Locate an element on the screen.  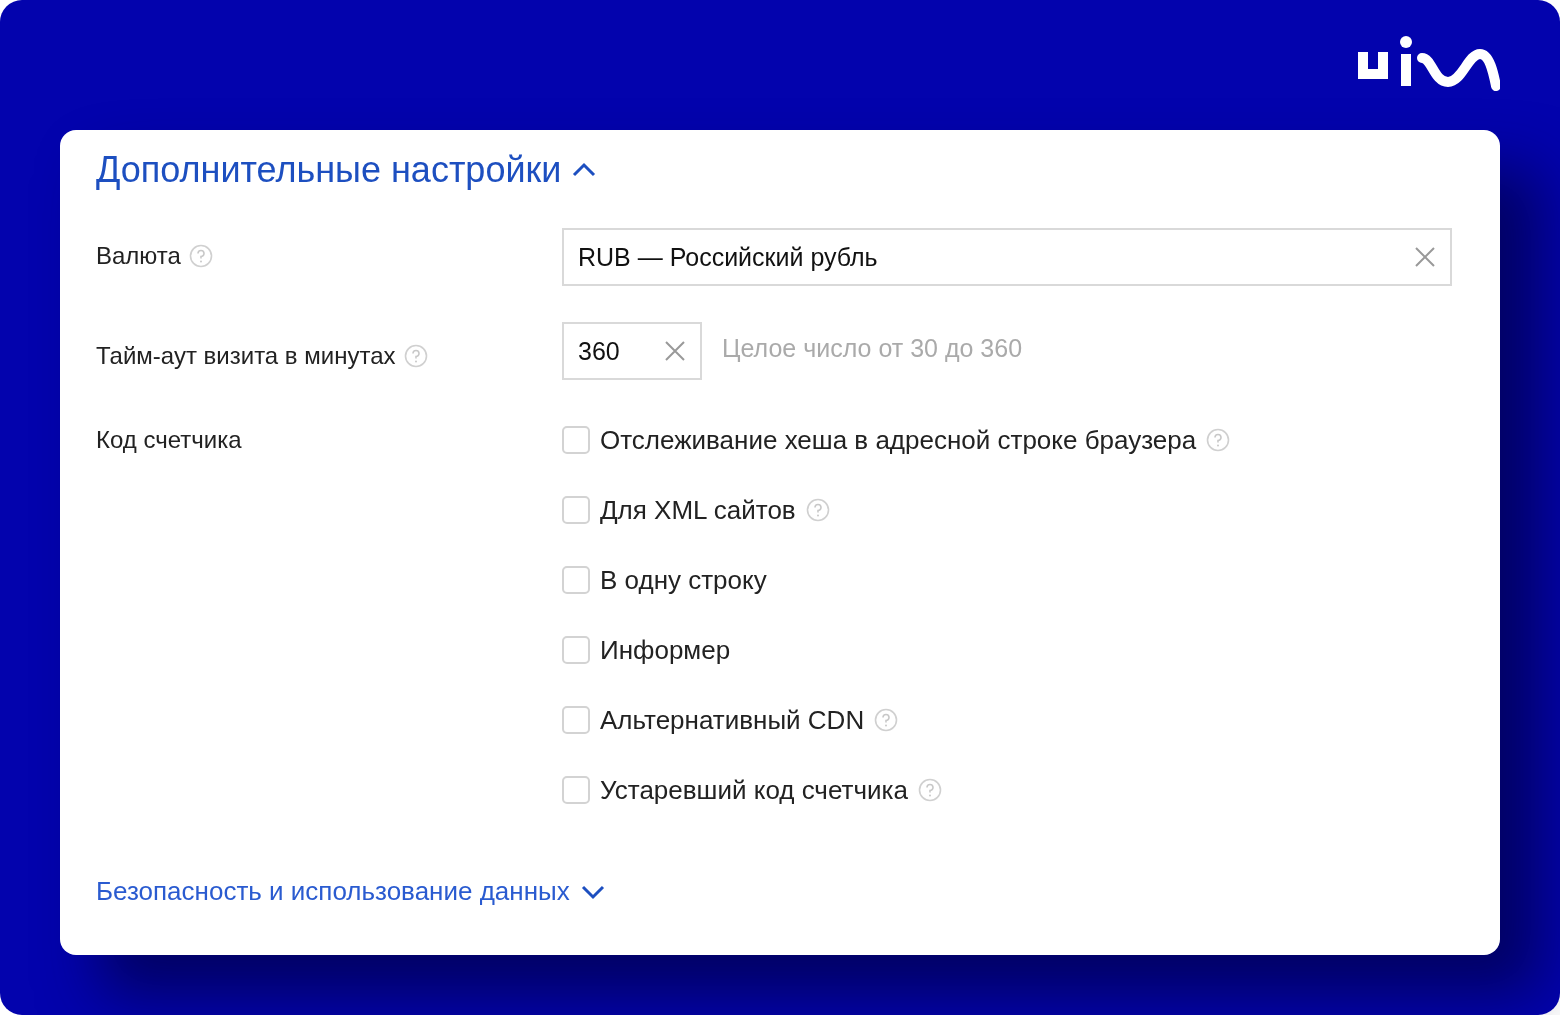
section-toggle: Дополнительные настройки is located at coordinates (347, 170).